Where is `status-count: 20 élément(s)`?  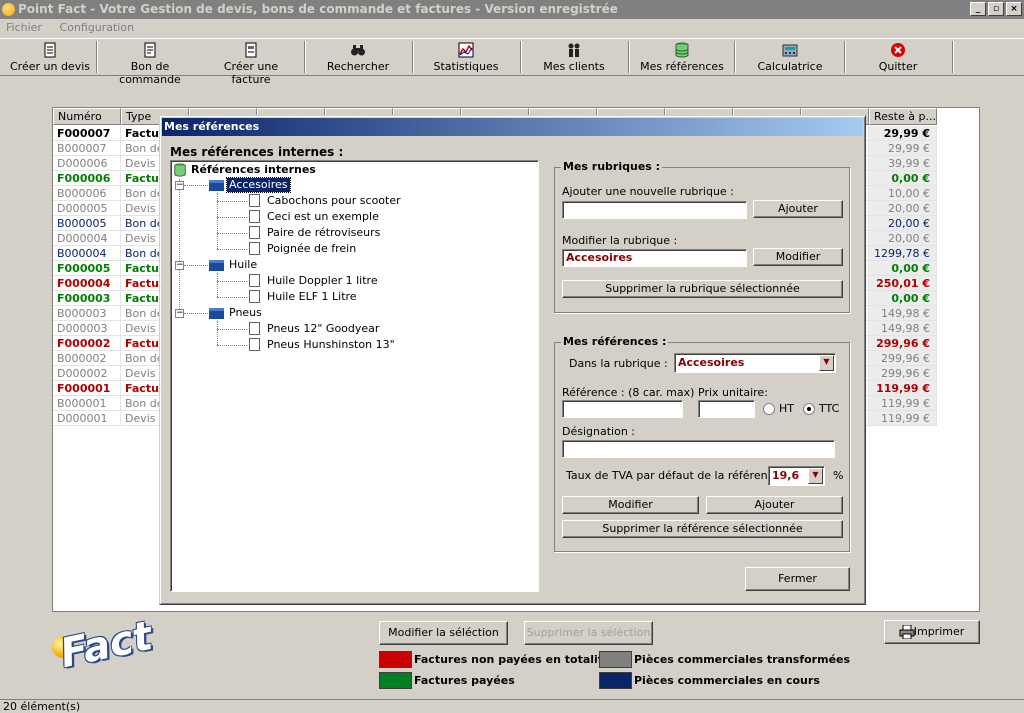
status-count: 20 élément(s) is located at coordinates (42, 706).